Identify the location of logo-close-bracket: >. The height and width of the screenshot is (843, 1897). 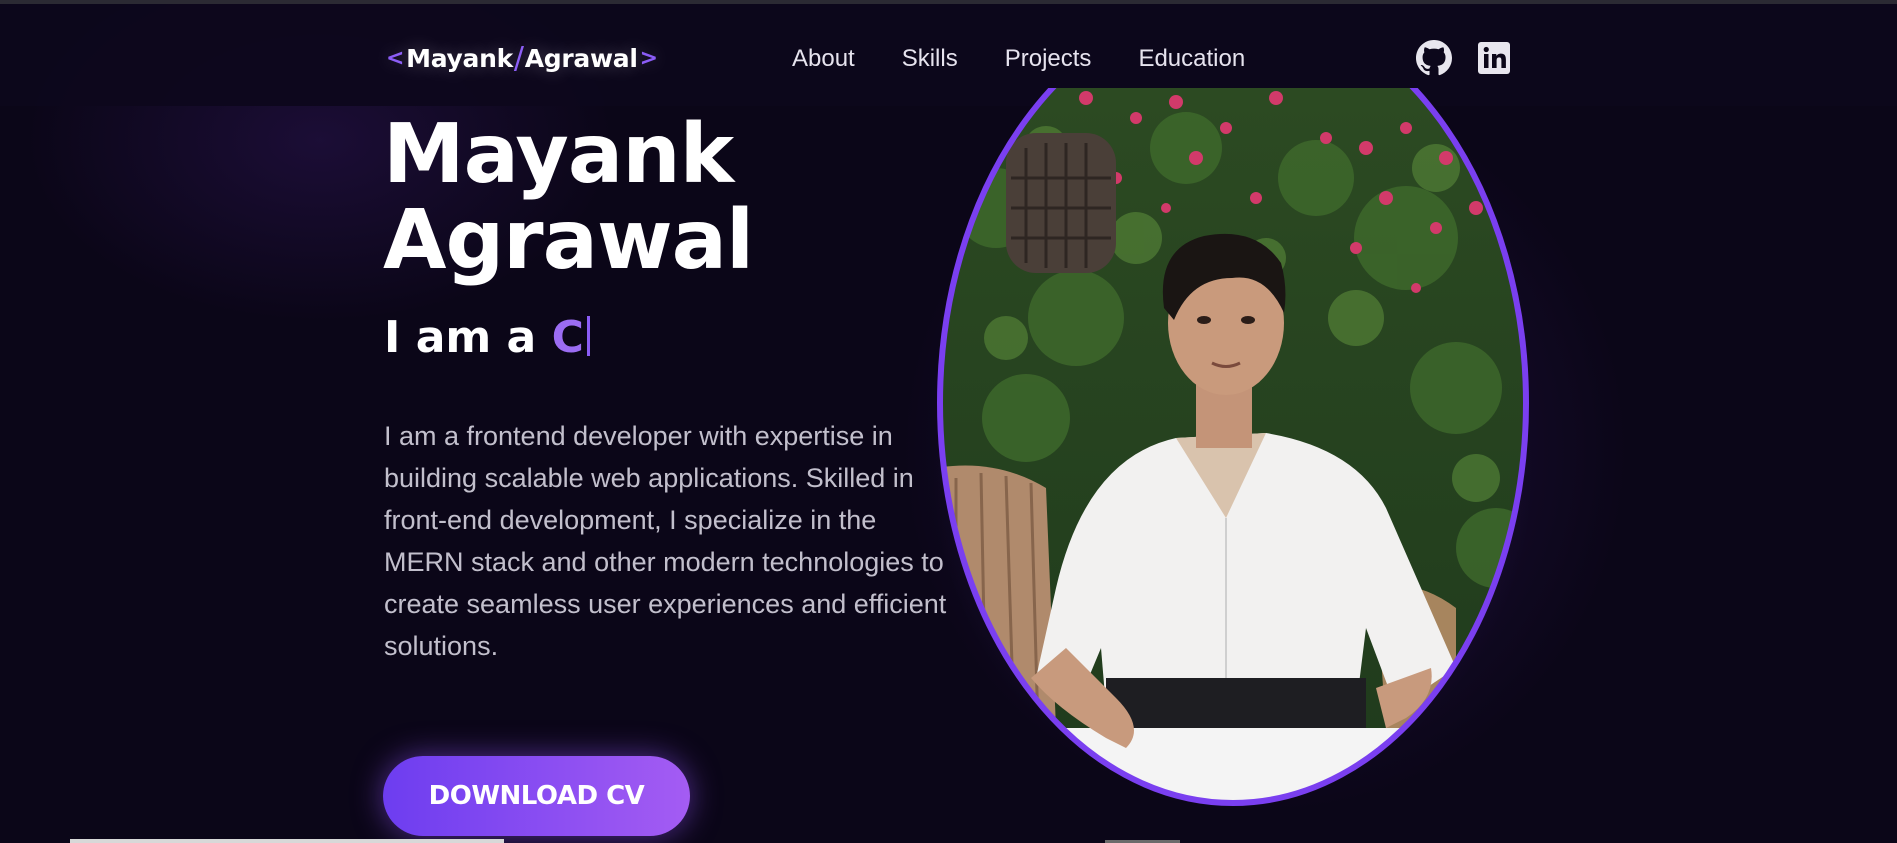
(648, 58).